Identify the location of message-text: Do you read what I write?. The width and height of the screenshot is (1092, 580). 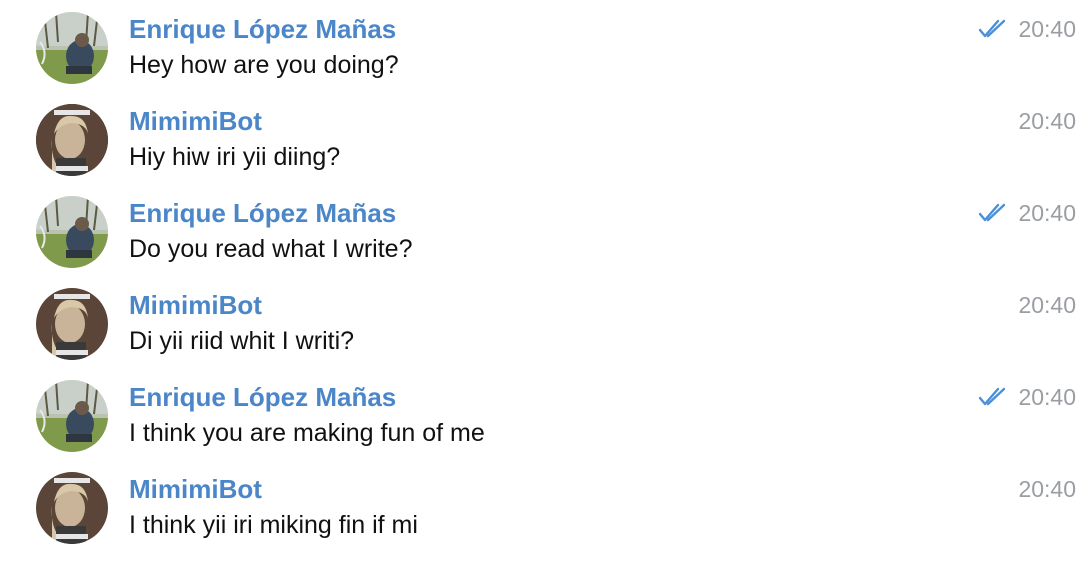
(271, 249).